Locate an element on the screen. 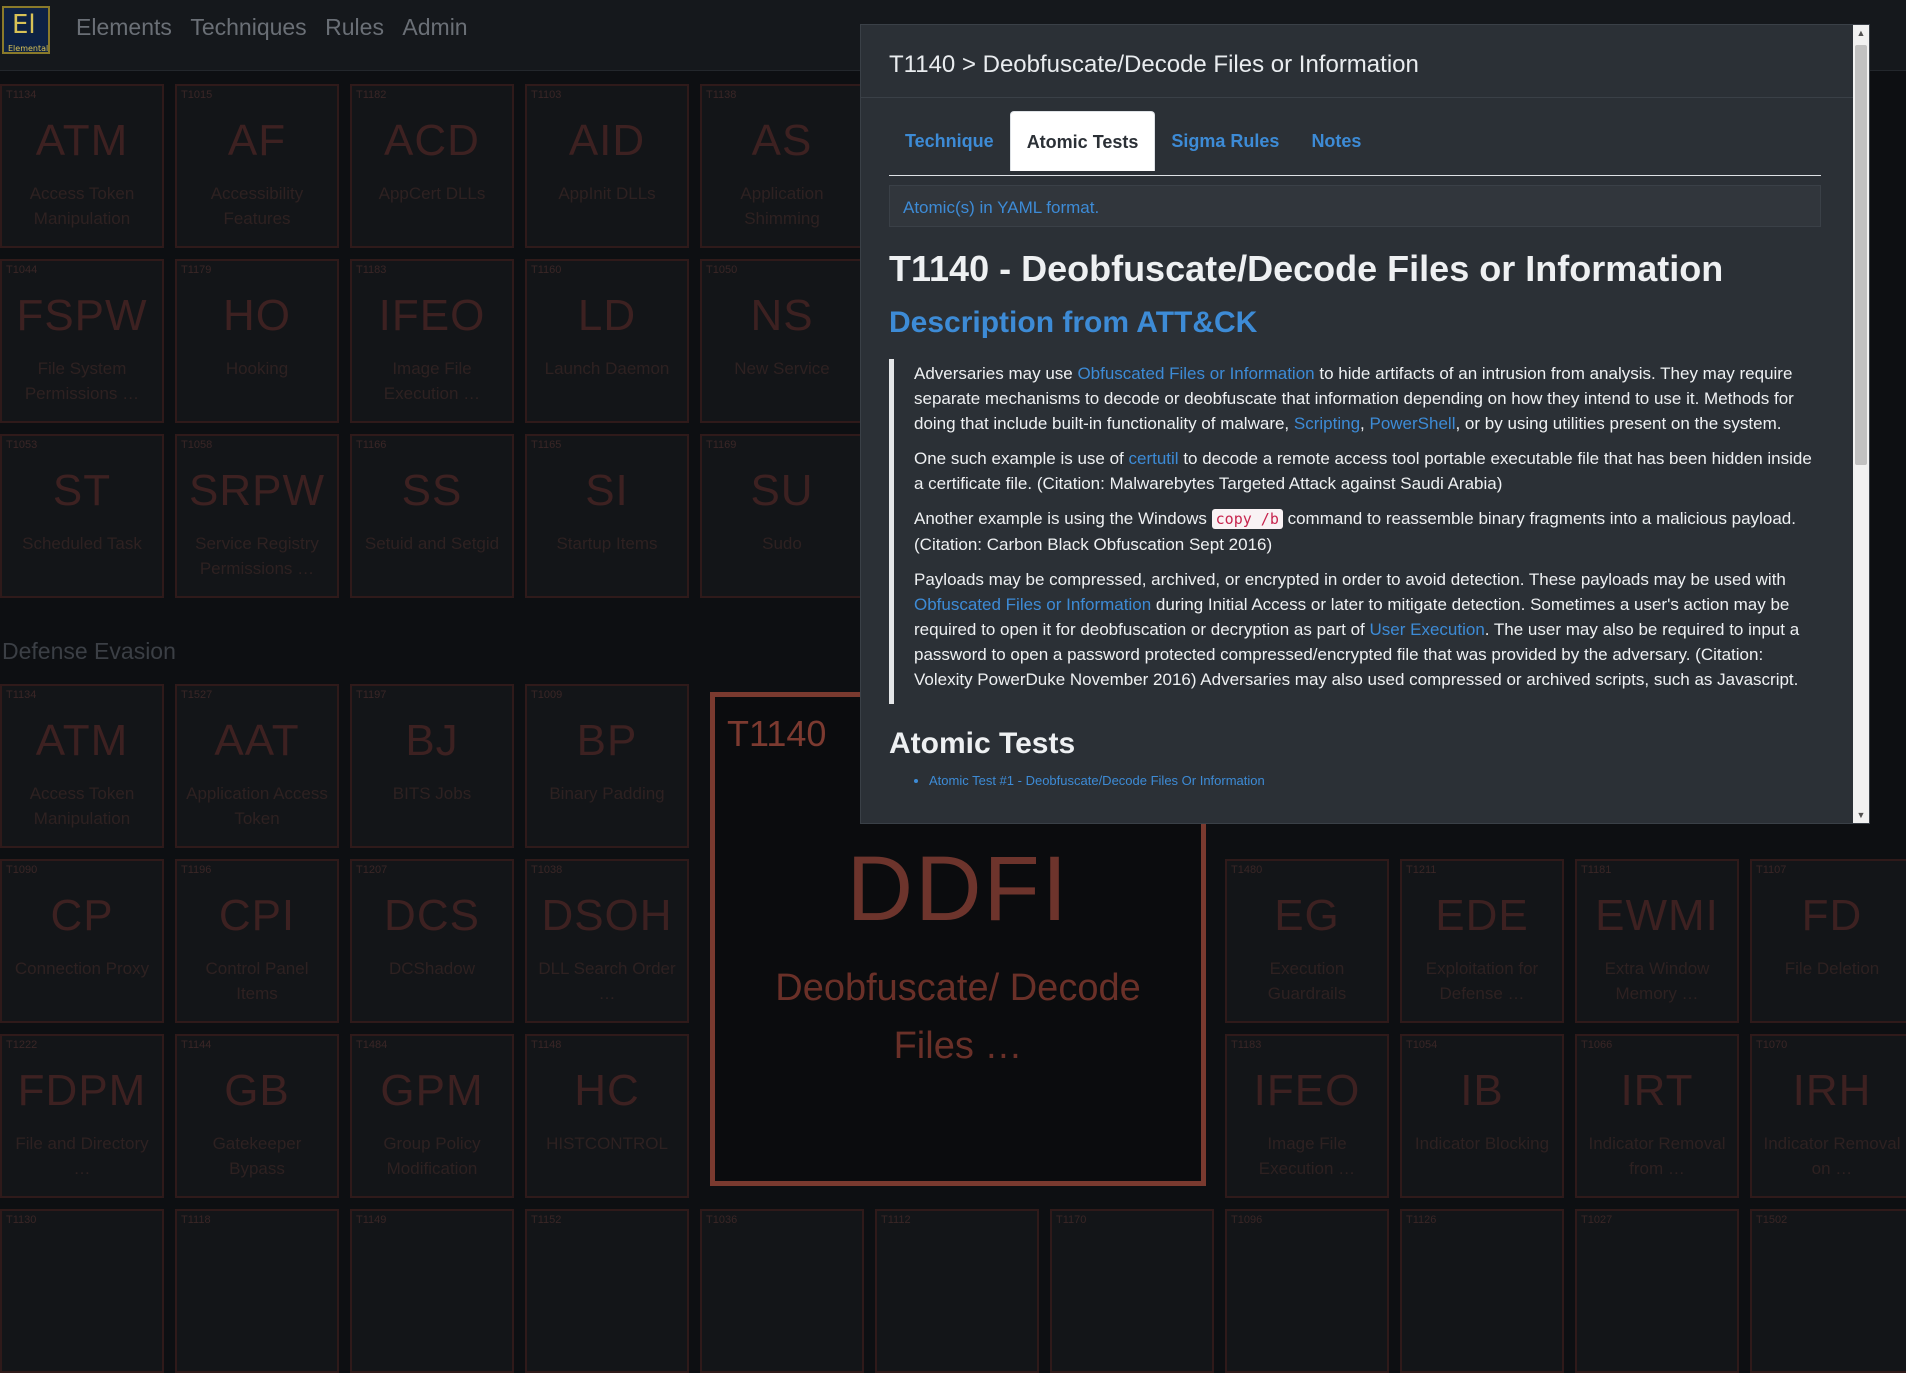 This screenshot has width=1906, height=1373. technique-name: BITS Jobs is located at coordinates (432, 793).